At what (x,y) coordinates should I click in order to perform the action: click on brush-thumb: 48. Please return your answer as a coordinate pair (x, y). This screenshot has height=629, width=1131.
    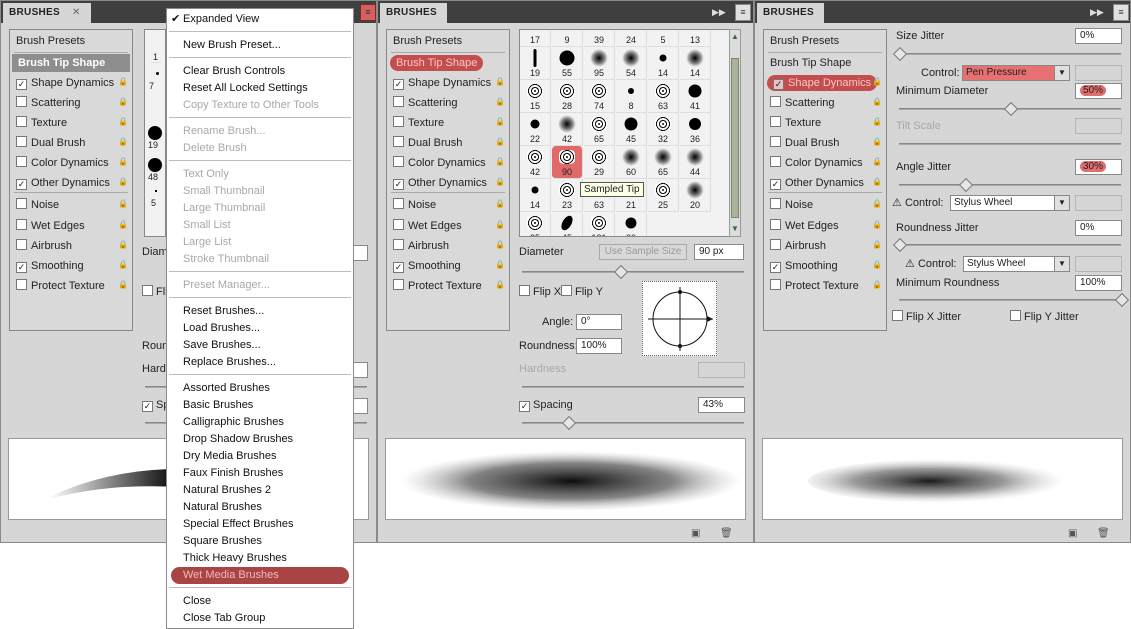
    Looking at the image, I should click on (155, 170).